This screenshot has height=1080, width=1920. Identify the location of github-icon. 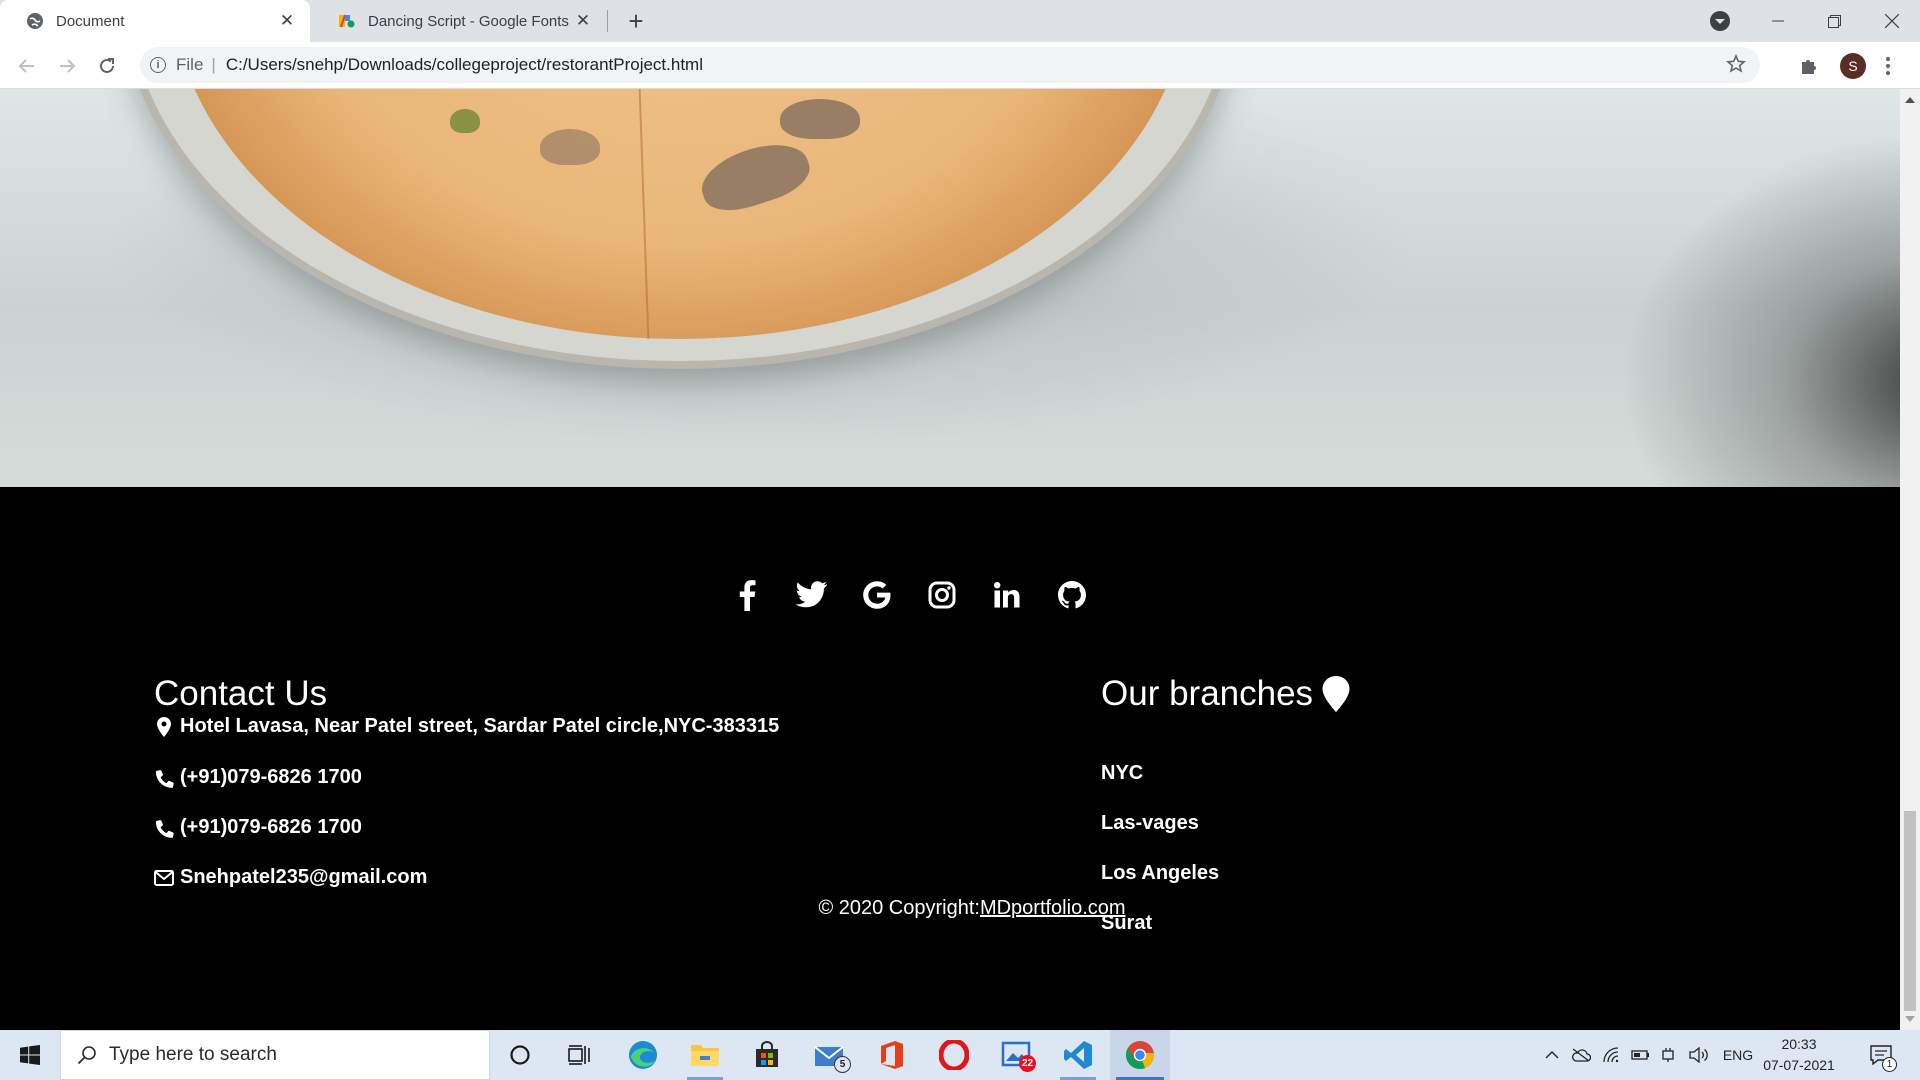
(1072, 595).